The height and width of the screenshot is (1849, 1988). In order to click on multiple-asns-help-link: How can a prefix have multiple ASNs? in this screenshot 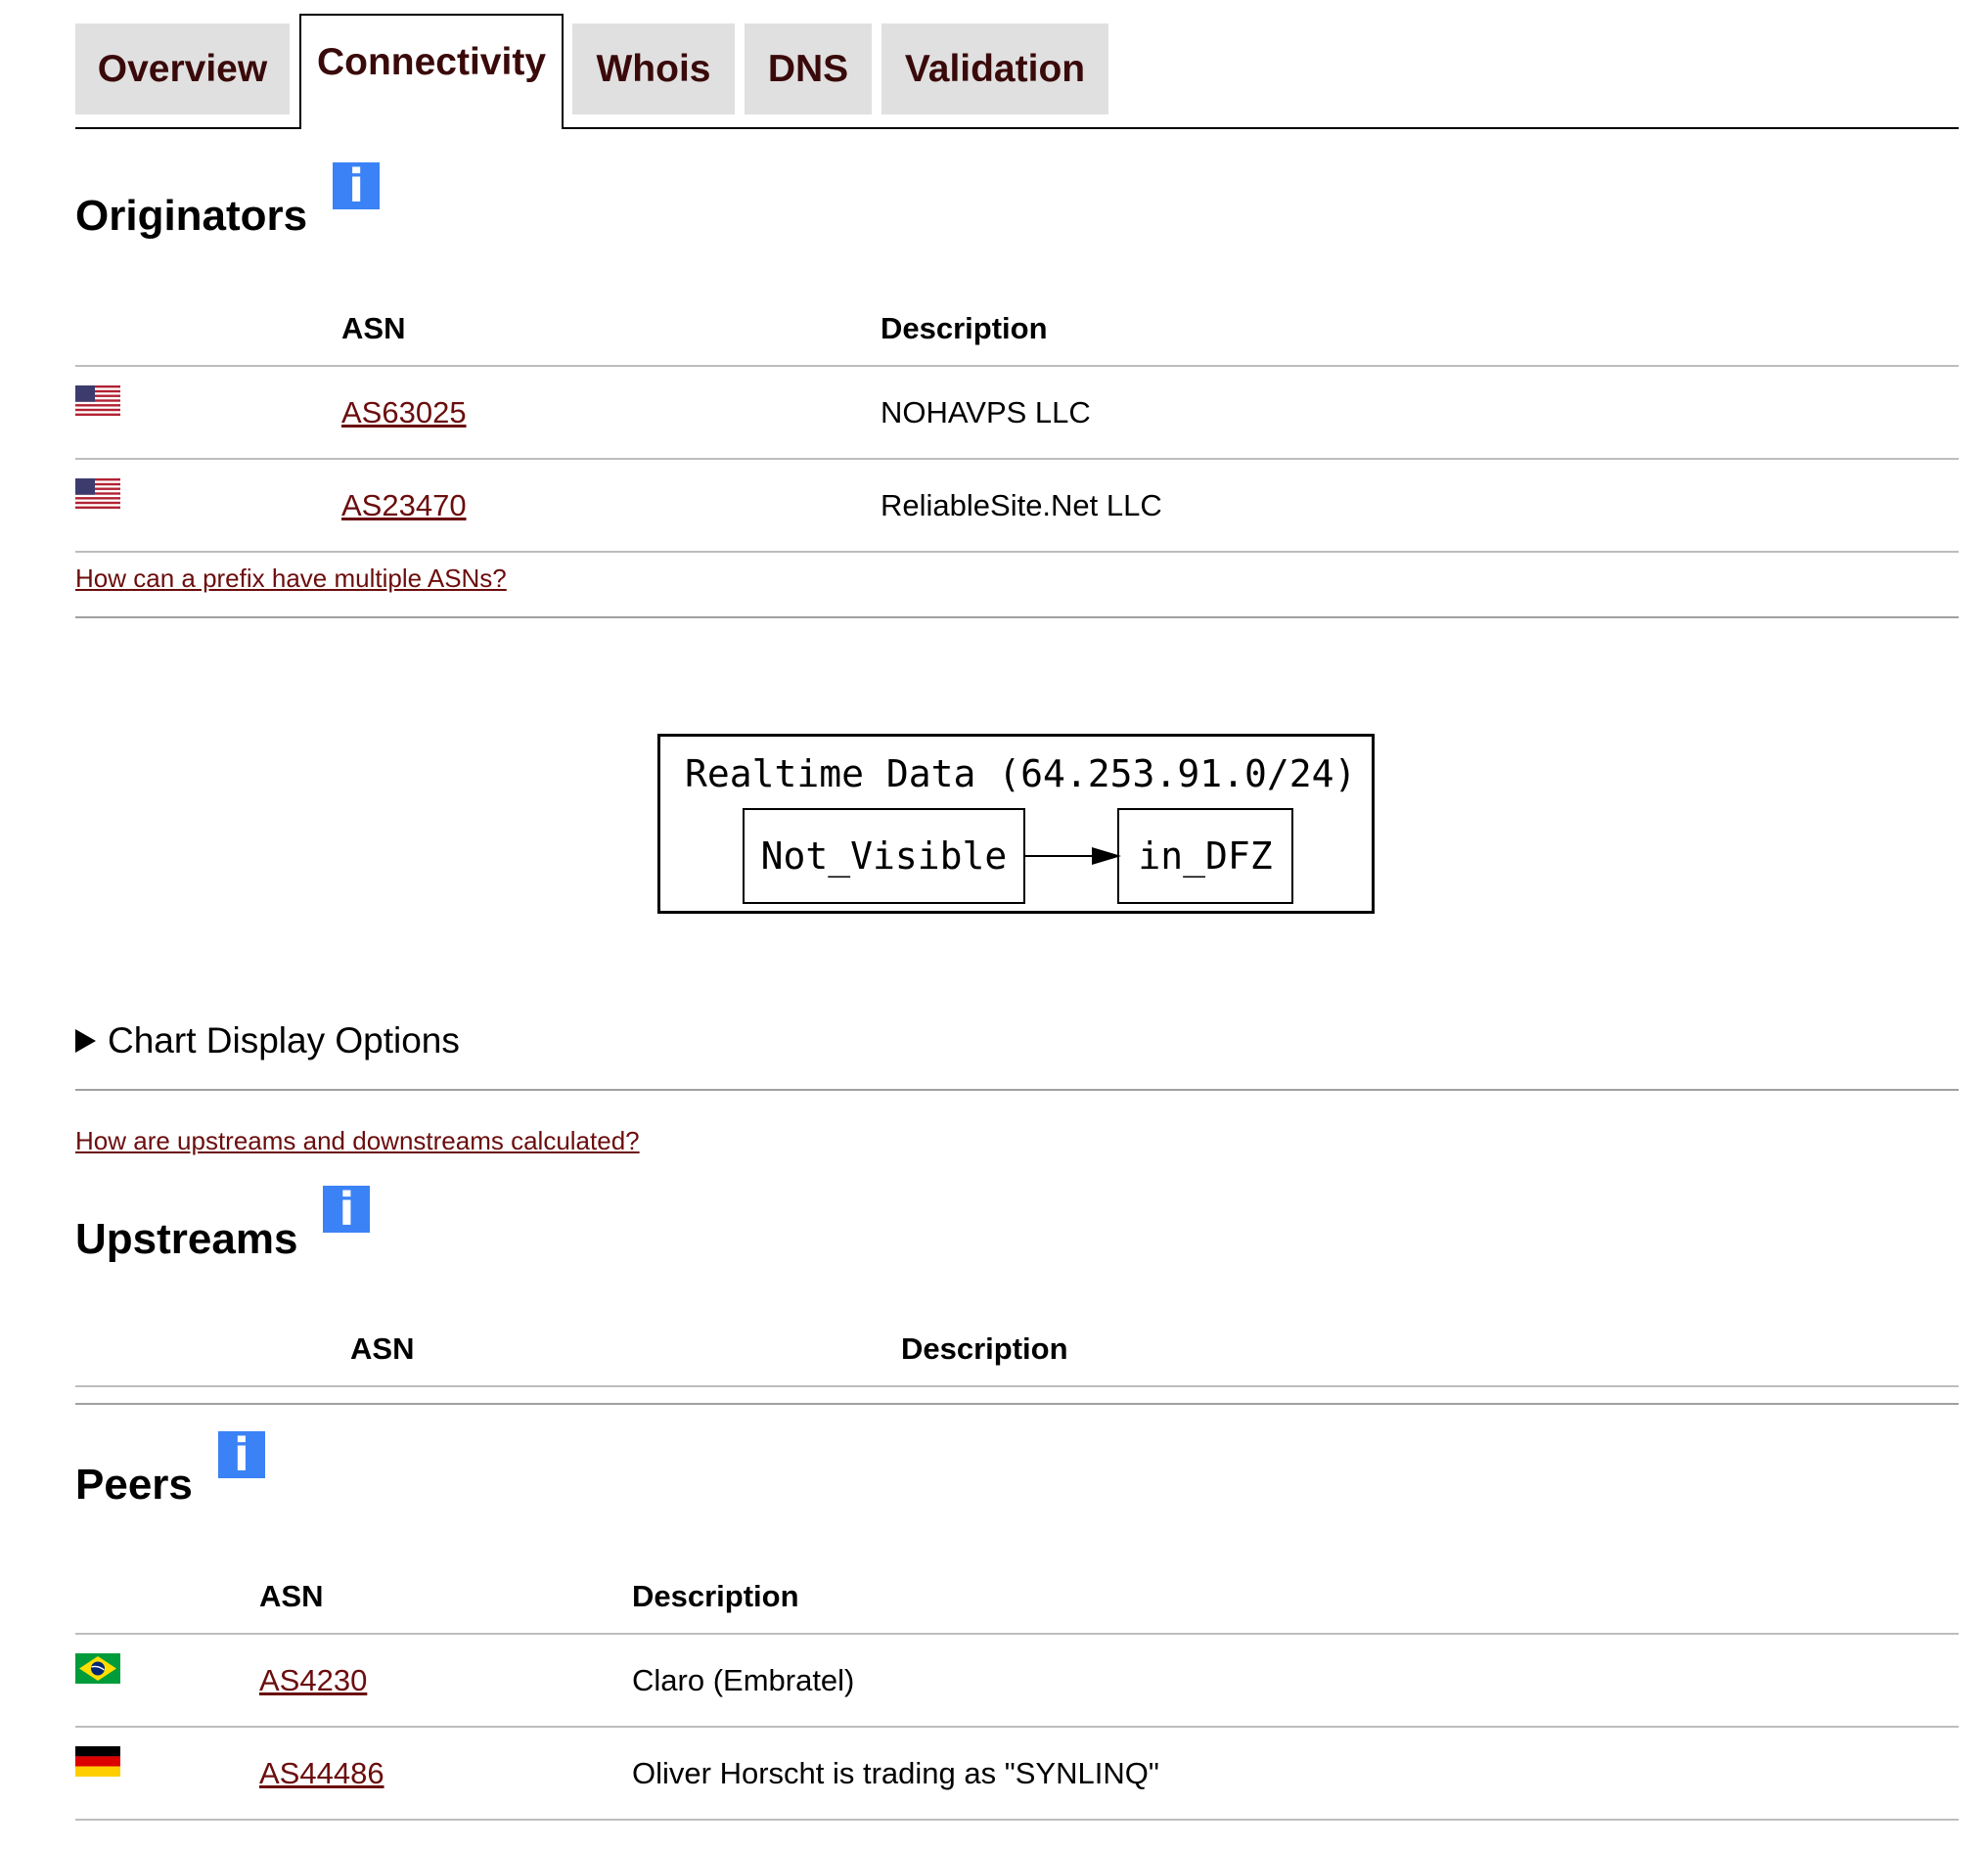, I will do `click(291, 579)`.